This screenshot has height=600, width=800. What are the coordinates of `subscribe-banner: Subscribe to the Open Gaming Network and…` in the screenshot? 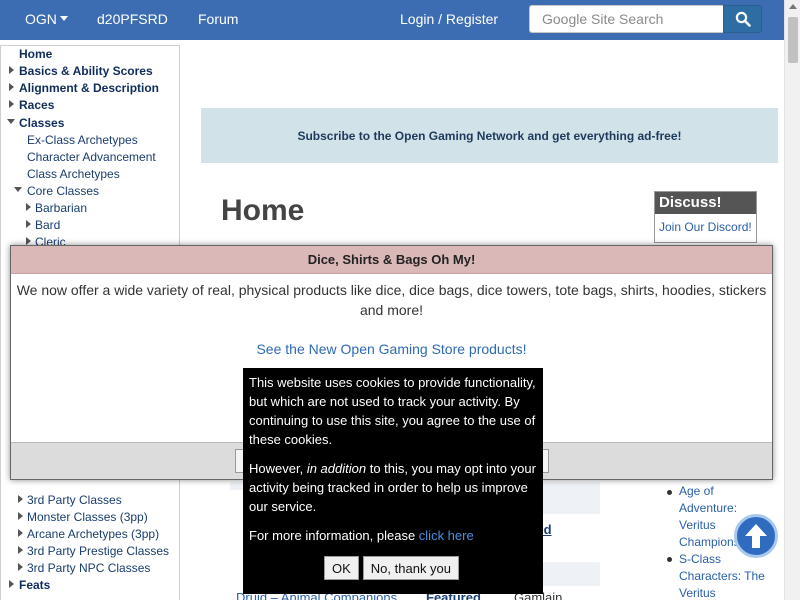 It's located at (489, 135).